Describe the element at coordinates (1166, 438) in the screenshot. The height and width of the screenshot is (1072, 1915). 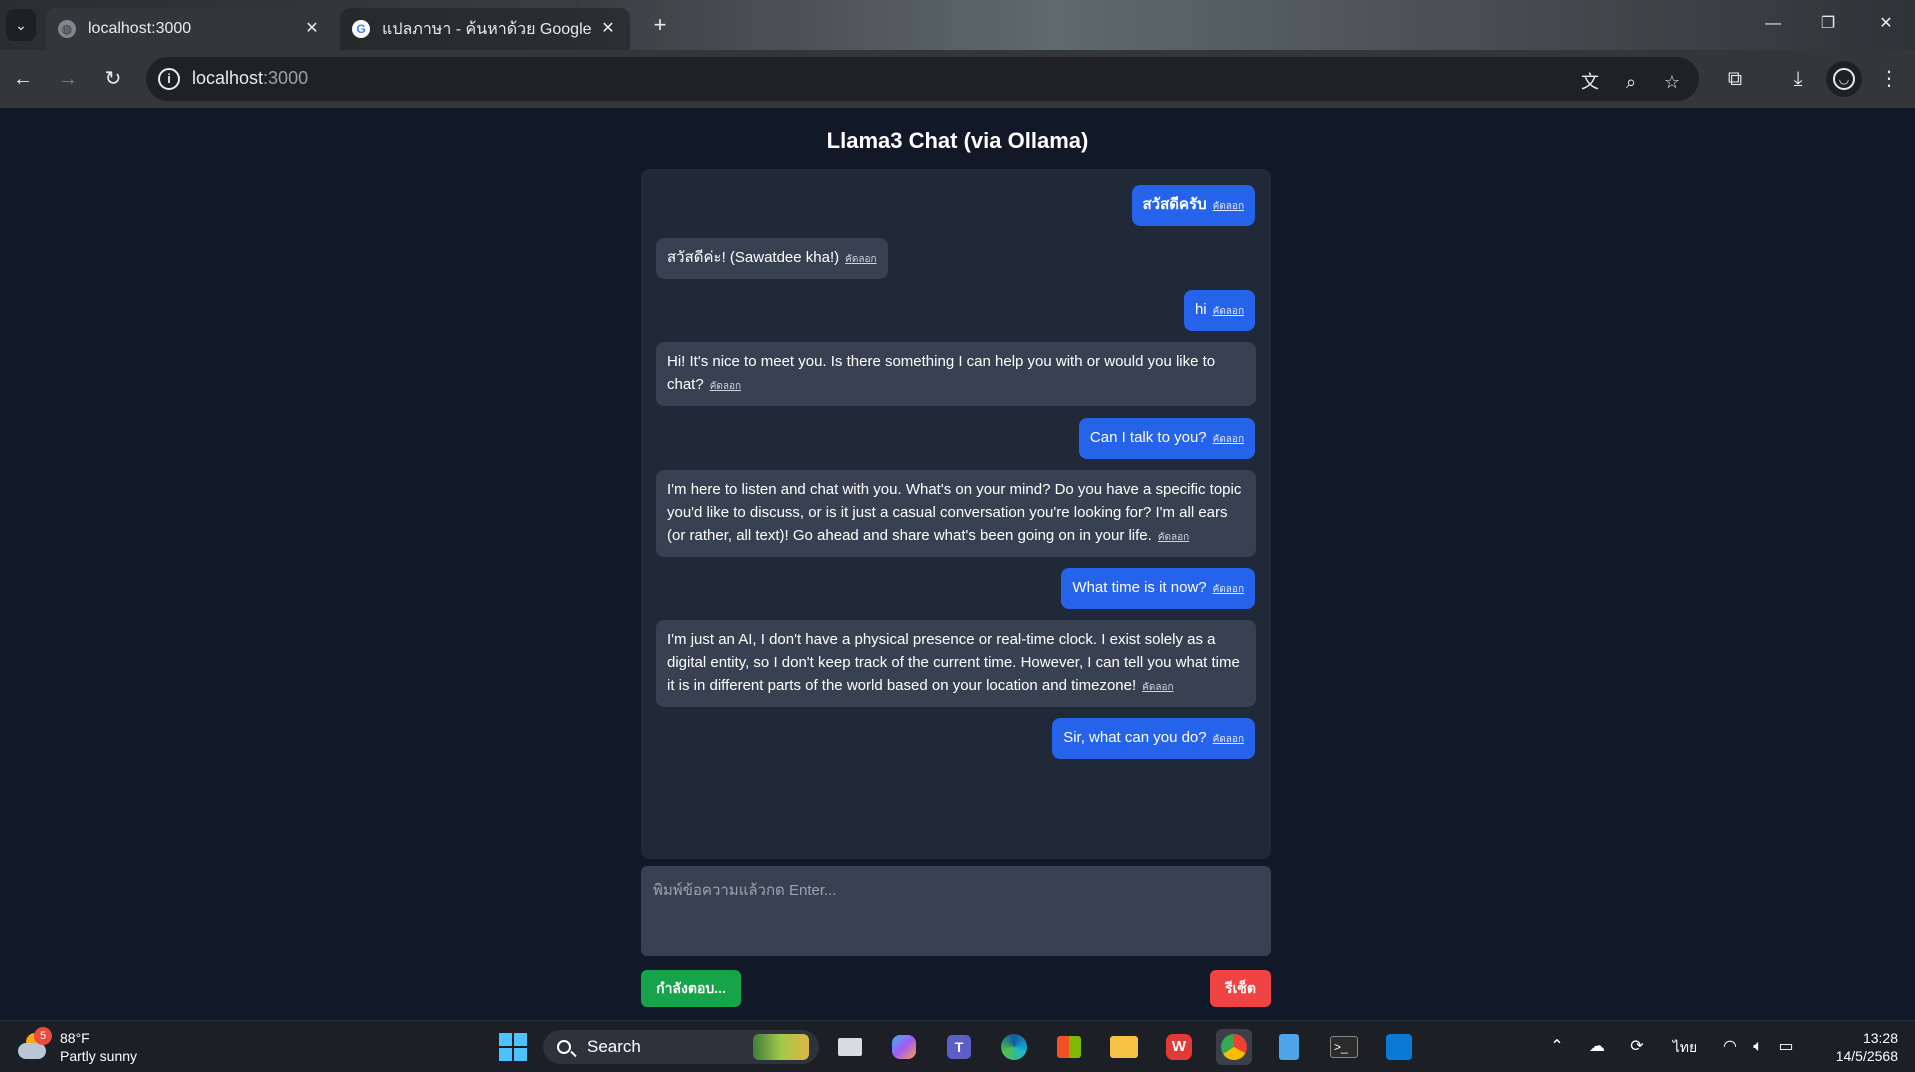
I see `user-message: Can I talk to you? คัดลอก` at that location.